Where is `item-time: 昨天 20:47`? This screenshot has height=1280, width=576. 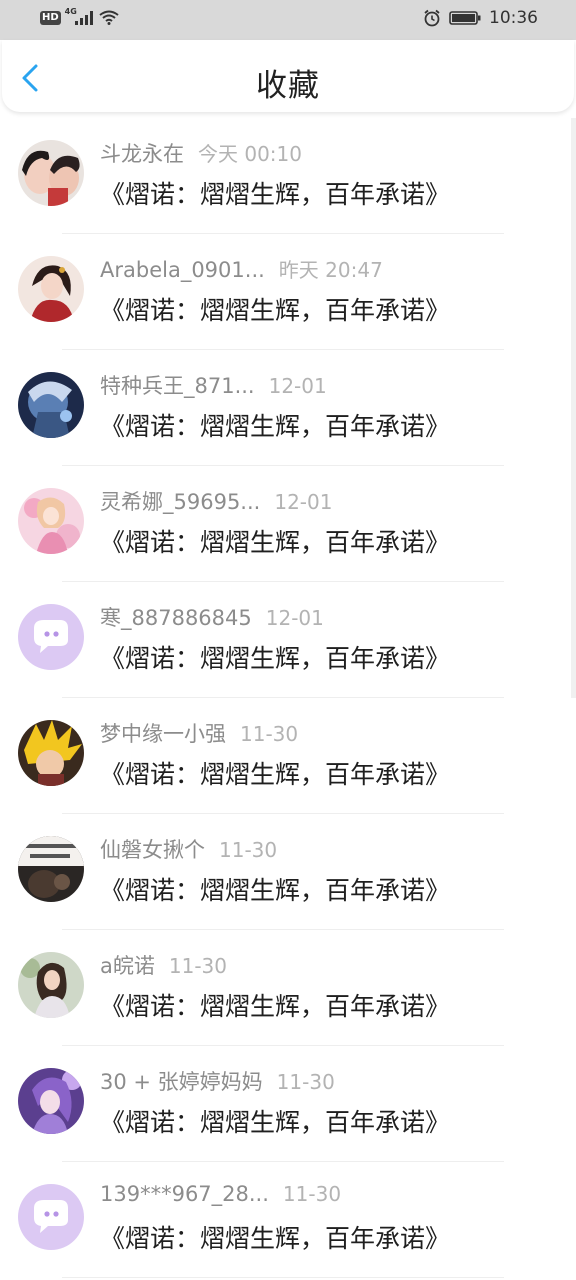
item-time: 昨天 20:47 is located at coordinates (330, 270).